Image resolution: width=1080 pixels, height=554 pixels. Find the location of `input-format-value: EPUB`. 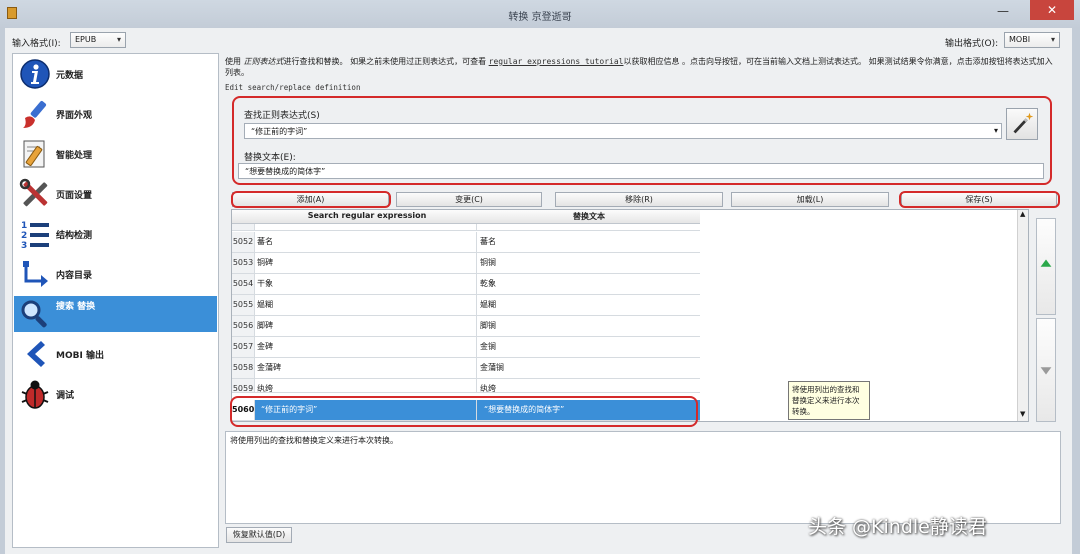

input-format-value: EPUB is located at coordinates (86, 39).